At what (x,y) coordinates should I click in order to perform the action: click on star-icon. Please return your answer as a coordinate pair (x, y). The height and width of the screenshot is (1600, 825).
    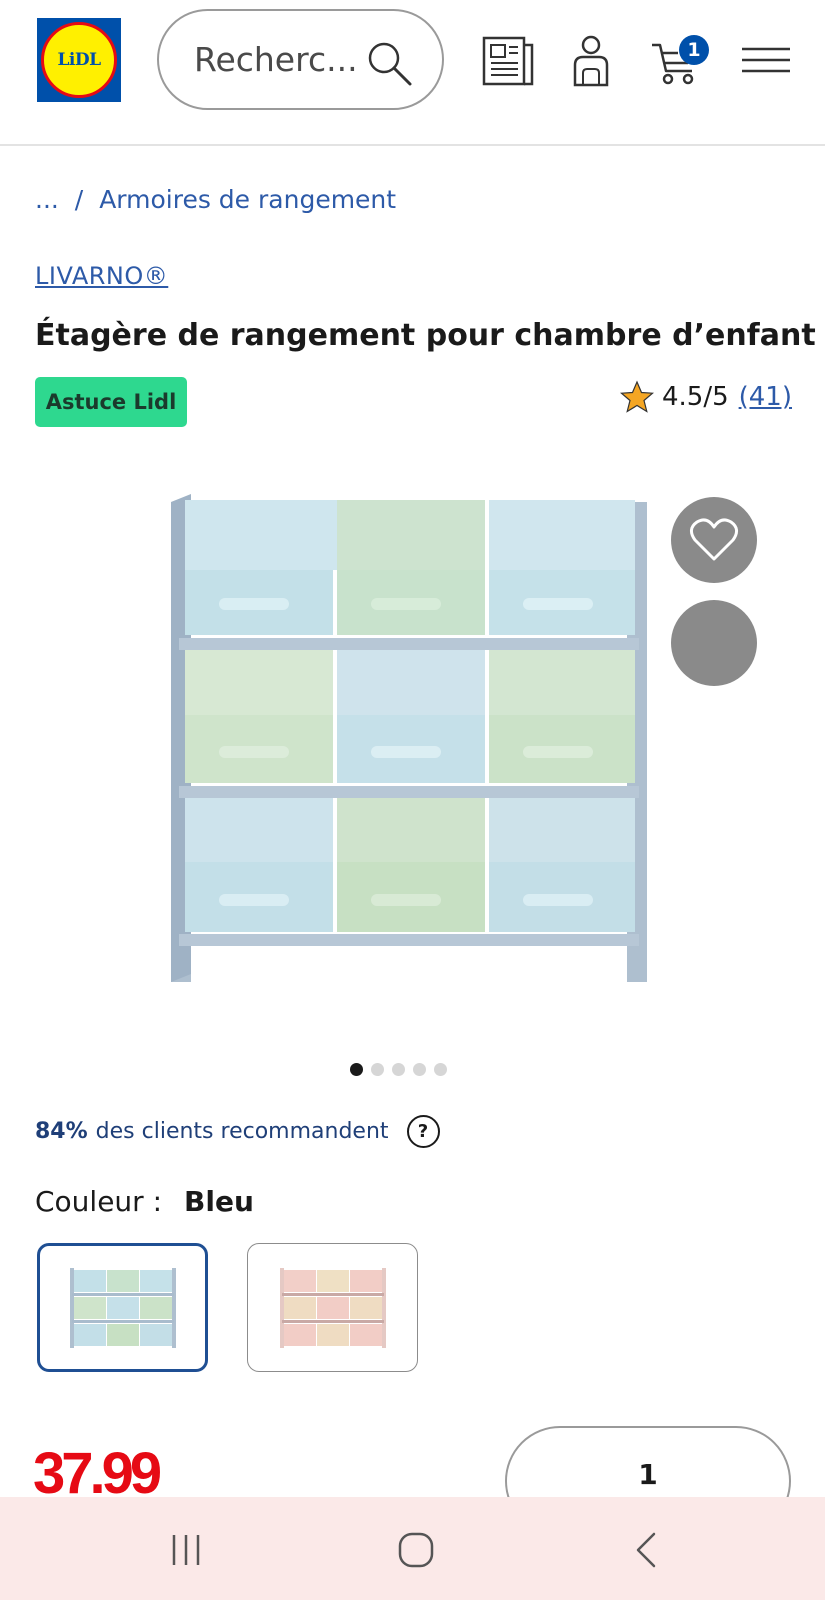
    Looking at the image, I should click on (636, 396).